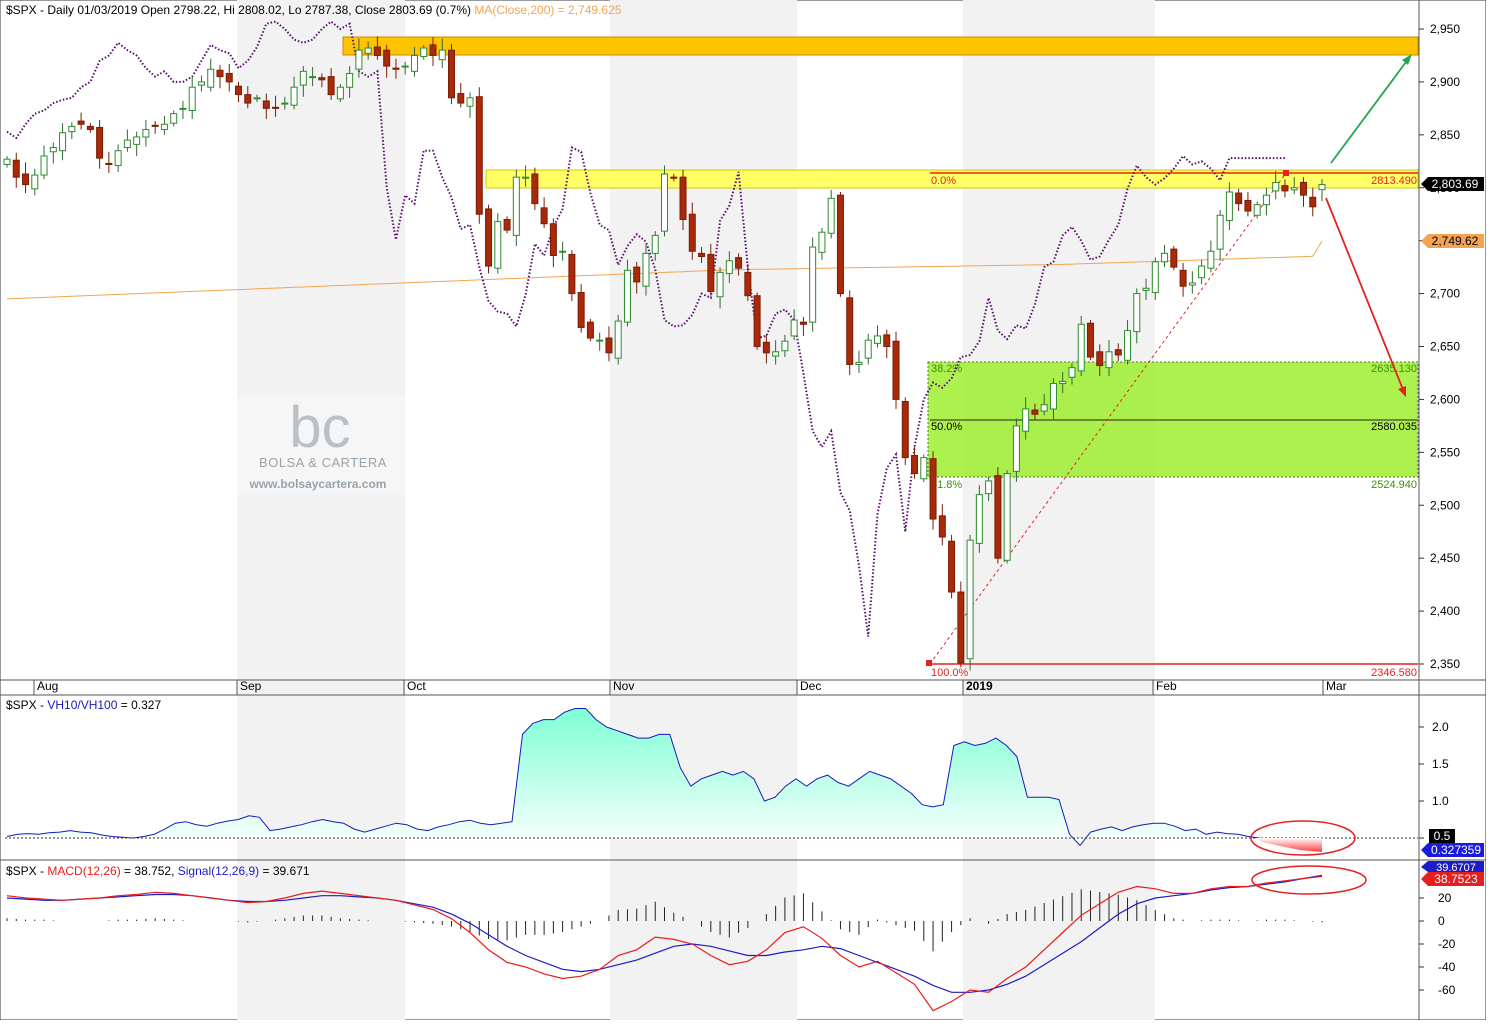  What do you see at coordinates (1166, 686) in the screenshot?
I see `x-tick-label: Feb` at bounding box center [1166, 686].